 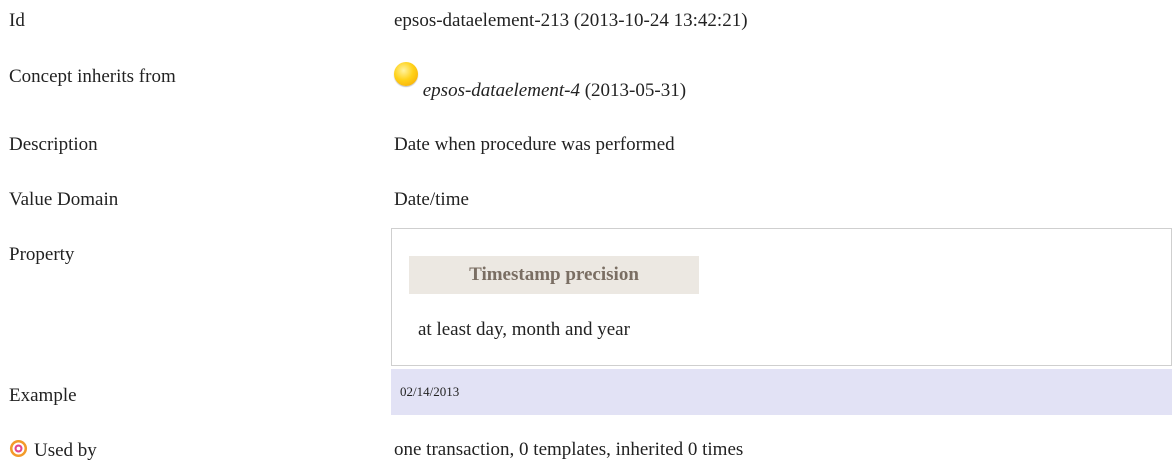 What do you see at coordinates (524, 329) in the screenshot?
I see `property-value: at least day, month and year` at bounding box center [524, 329].